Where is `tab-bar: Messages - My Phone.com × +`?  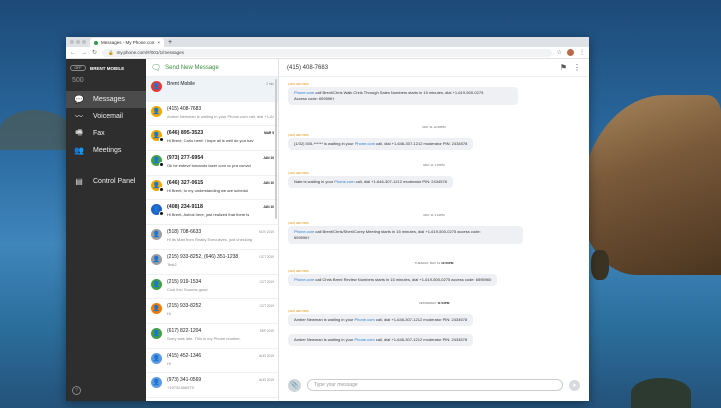
tab-bar: Messages - My Phone.com × + is located at coordinates (327, 42).